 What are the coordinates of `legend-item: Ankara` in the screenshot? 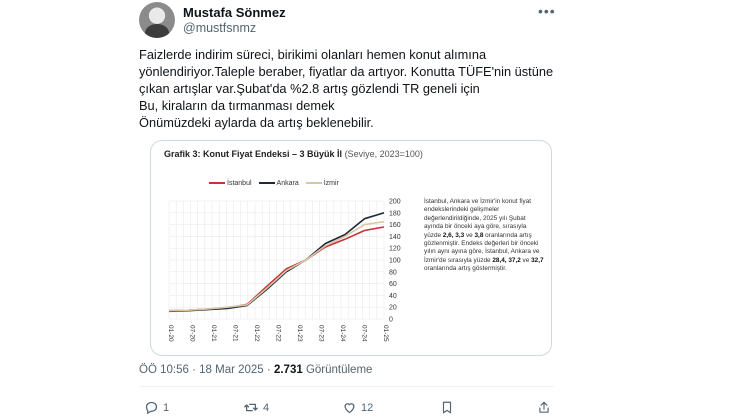 It's located at (278, 183).